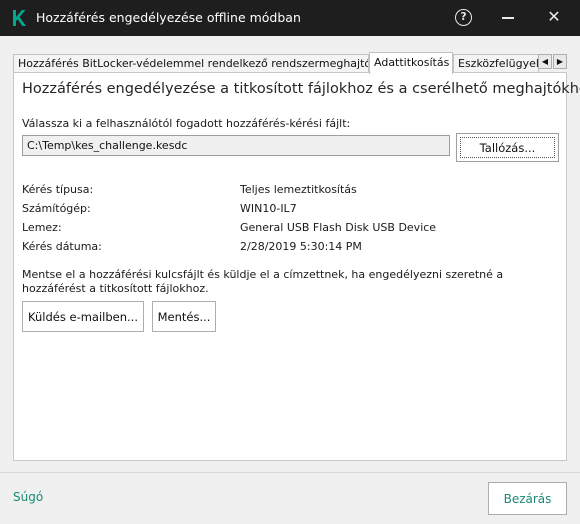 This screenshot has width=580, height=524. I want to click on tab-scroll-right-icon: ▶, so click(560, 61).